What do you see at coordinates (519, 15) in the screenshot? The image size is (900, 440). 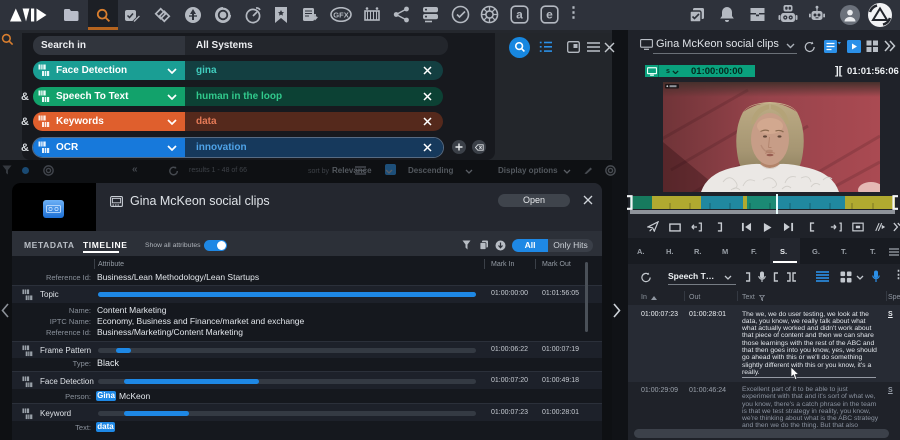 I see `svg-text: a` at bounding box center [519, 15].